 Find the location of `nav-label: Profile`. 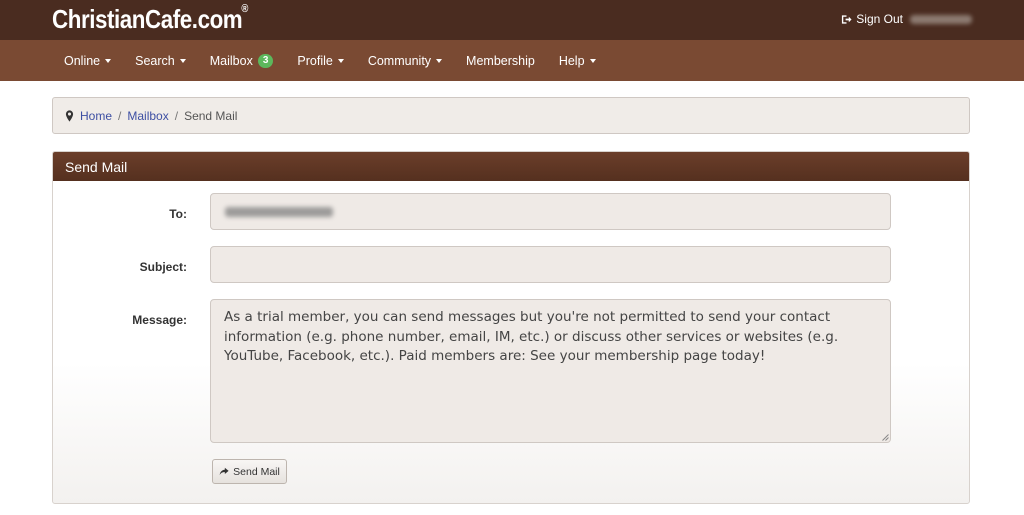

nav-label: Profile is located at coordinates (315, 60).